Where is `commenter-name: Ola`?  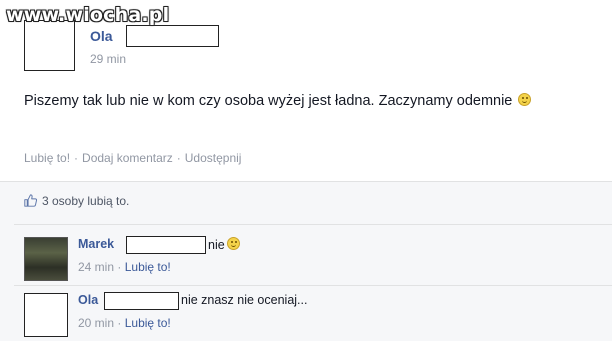 commenter-name: Ola is located at coordinates (88, 300).